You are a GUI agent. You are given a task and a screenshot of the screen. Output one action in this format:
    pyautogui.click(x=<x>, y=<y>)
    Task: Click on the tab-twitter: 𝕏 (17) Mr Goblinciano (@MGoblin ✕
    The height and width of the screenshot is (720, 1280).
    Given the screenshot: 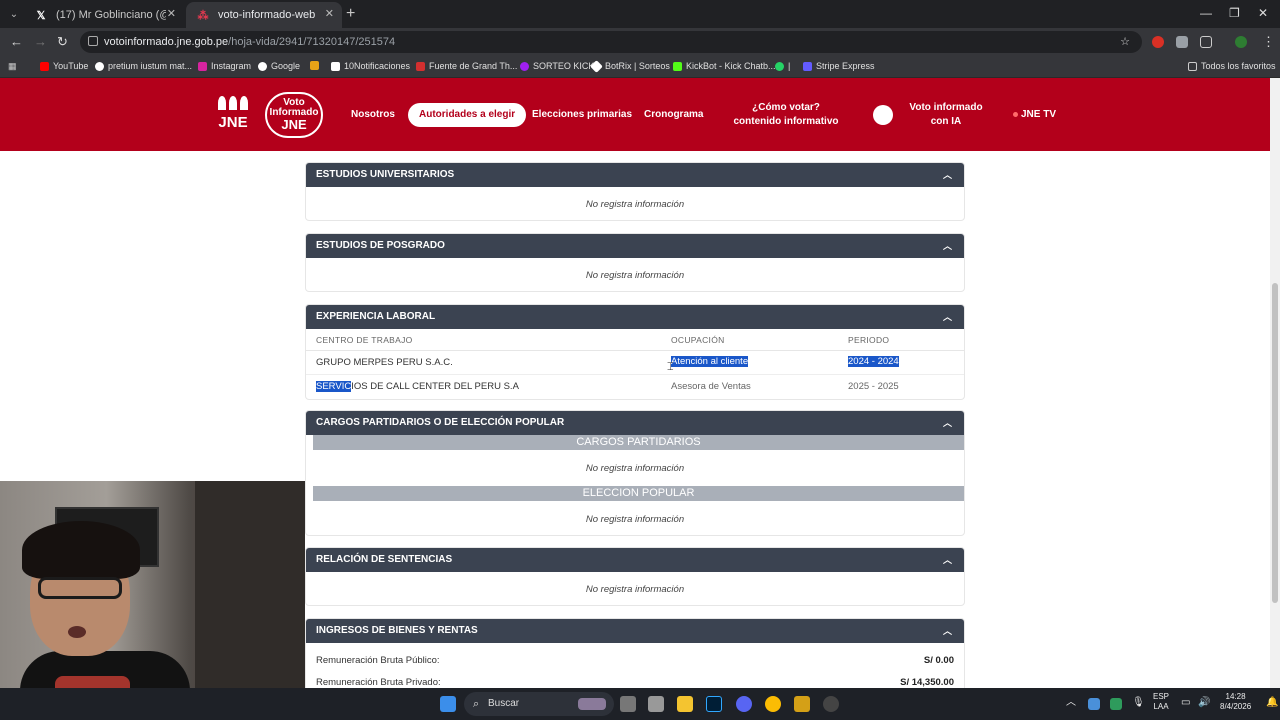 What is the action you would take?
    pyautogui.click(x=104, y=15)
    